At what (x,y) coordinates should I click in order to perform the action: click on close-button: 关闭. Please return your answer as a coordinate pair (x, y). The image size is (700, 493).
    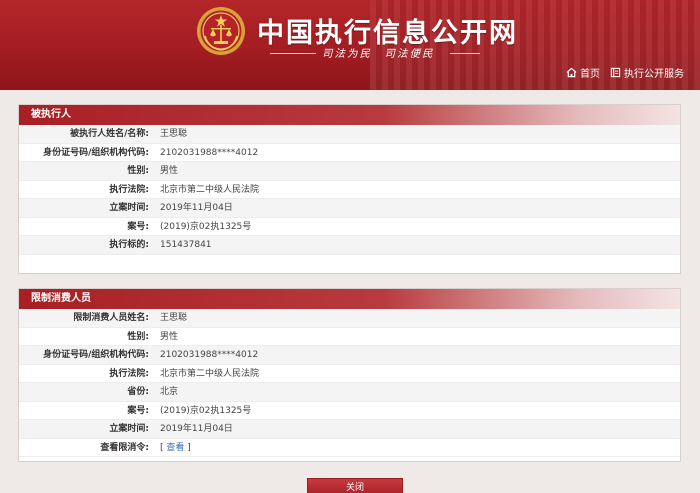
    Looking at the image, I should click on (355, 485).